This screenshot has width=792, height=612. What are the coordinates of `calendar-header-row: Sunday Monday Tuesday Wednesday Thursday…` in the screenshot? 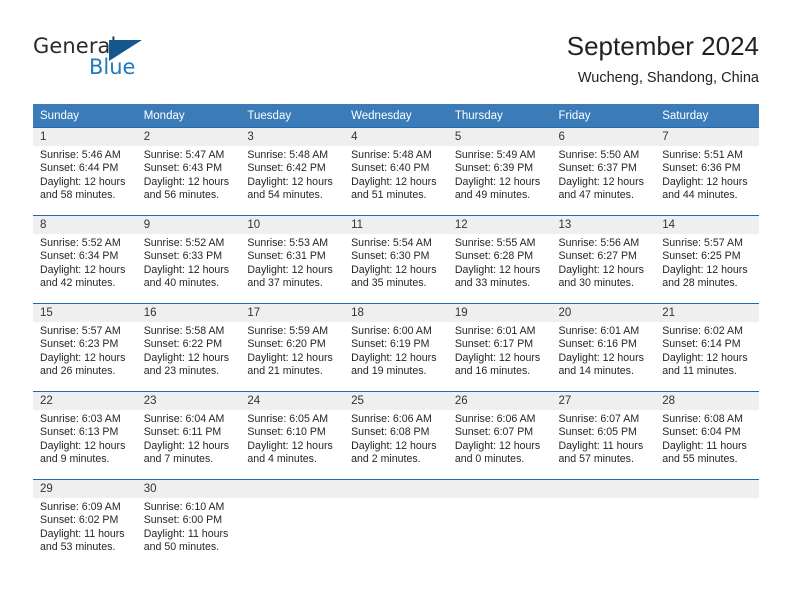 It's located at (396, 115).